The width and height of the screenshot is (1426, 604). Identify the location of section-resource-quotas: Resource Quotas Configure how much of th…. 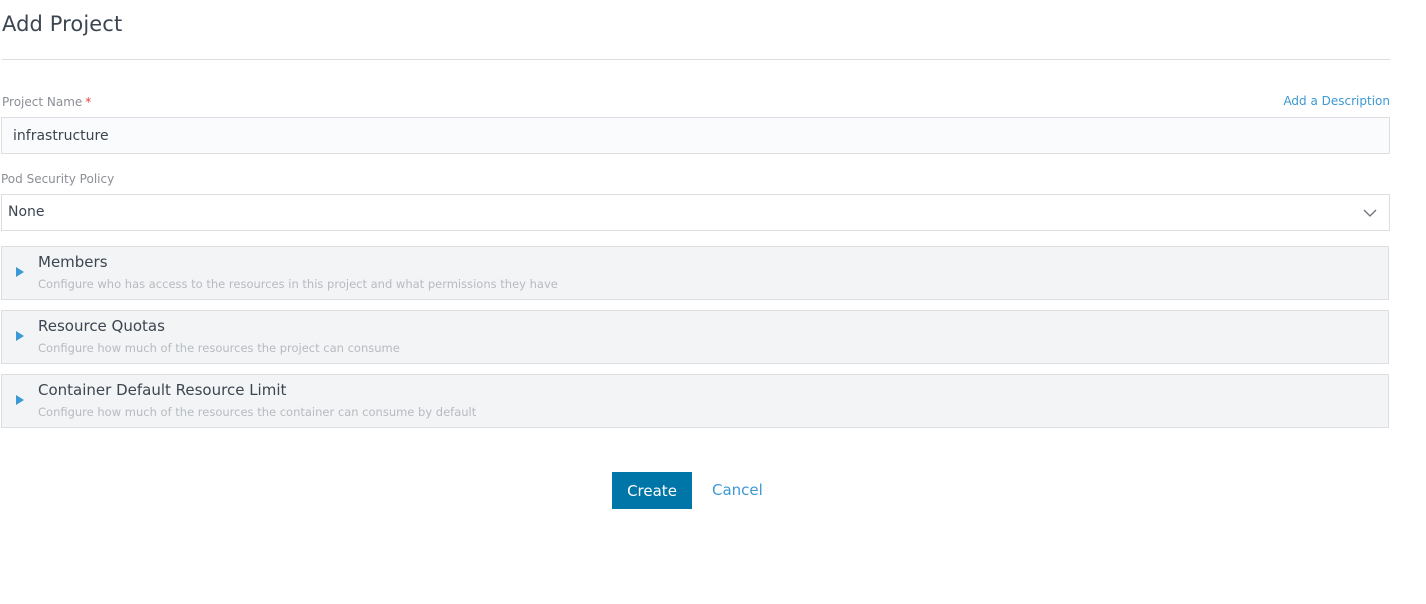
(695, 337).